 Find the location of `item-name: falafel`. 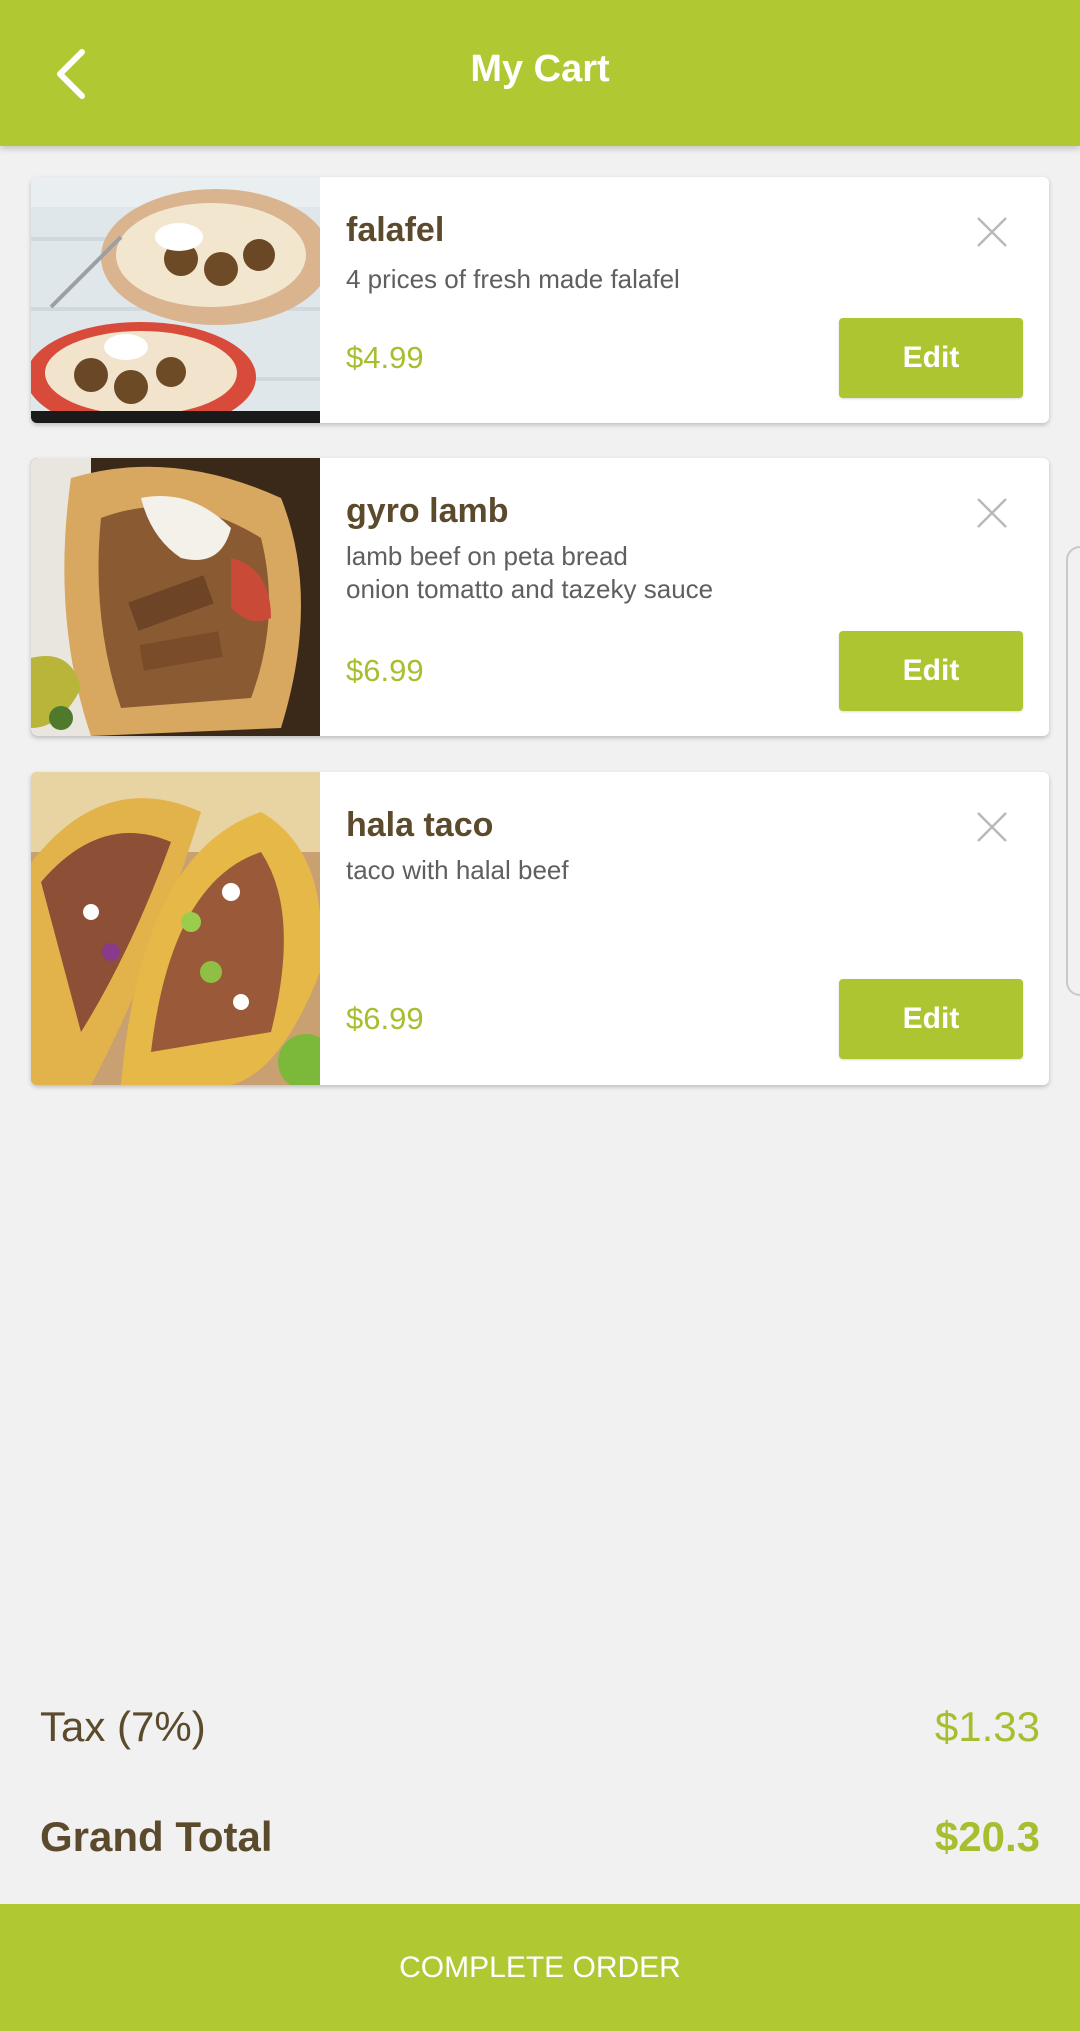

item-name: falafel is located at coordinates (395, 230).